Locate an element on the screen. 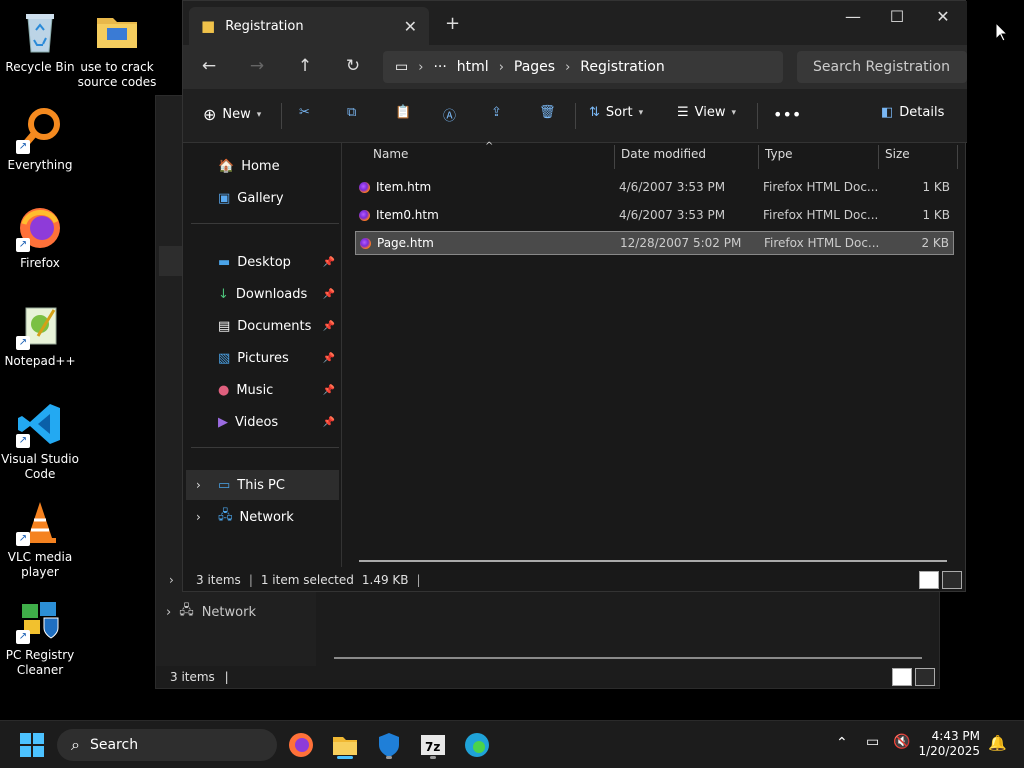  nav-item-network: › 🖧 Network is located at coordinates (262, 517).